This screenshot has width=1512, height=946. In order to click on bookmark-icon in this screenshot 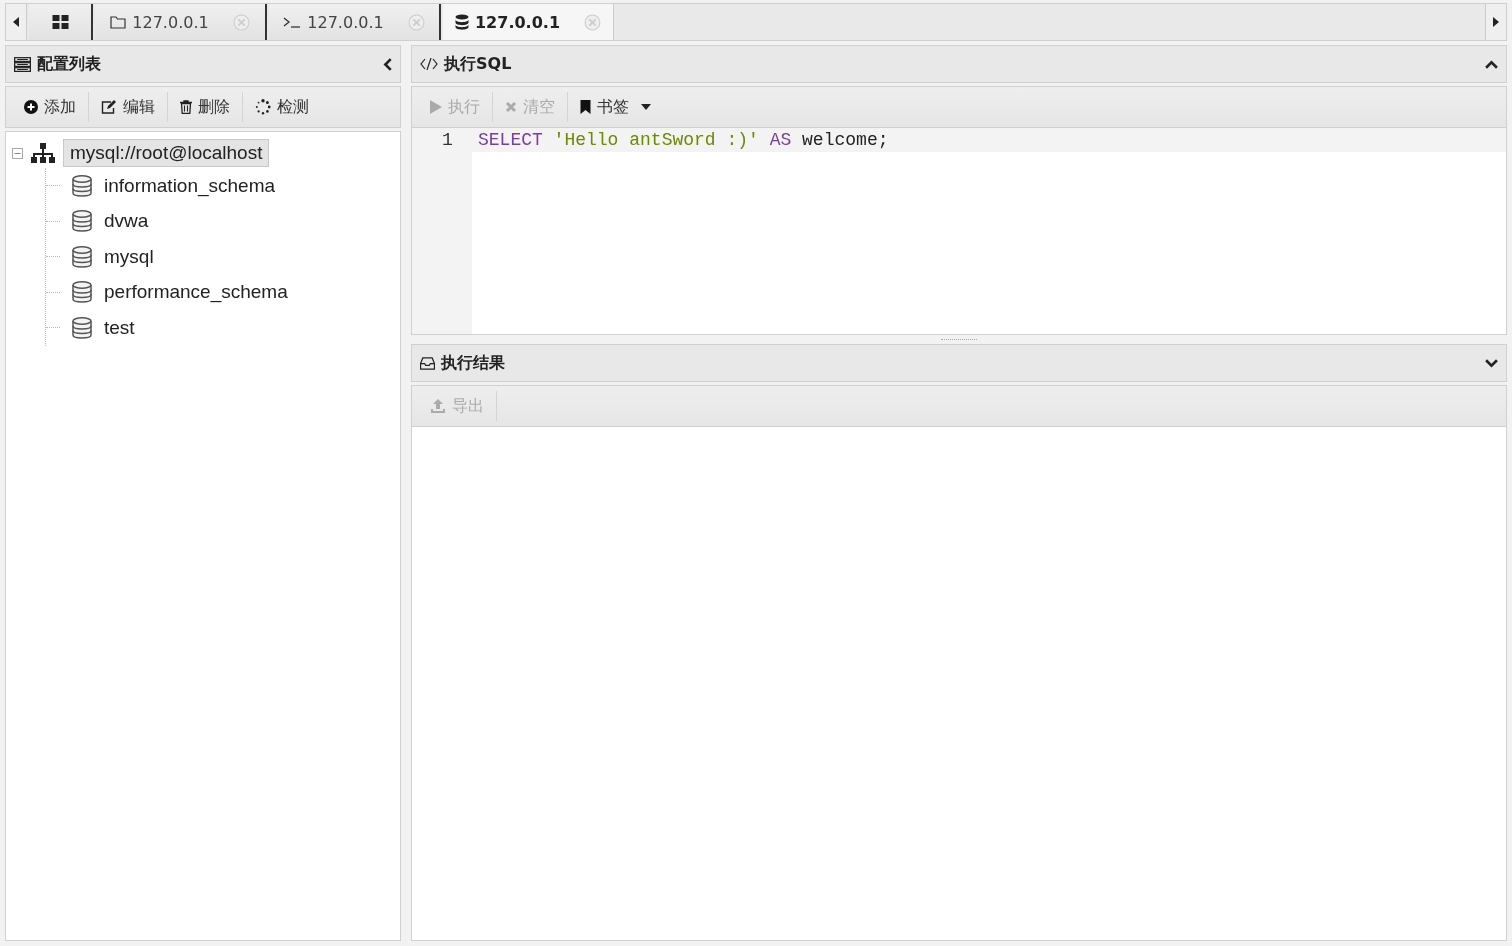, I will do `click(585, 107)`.